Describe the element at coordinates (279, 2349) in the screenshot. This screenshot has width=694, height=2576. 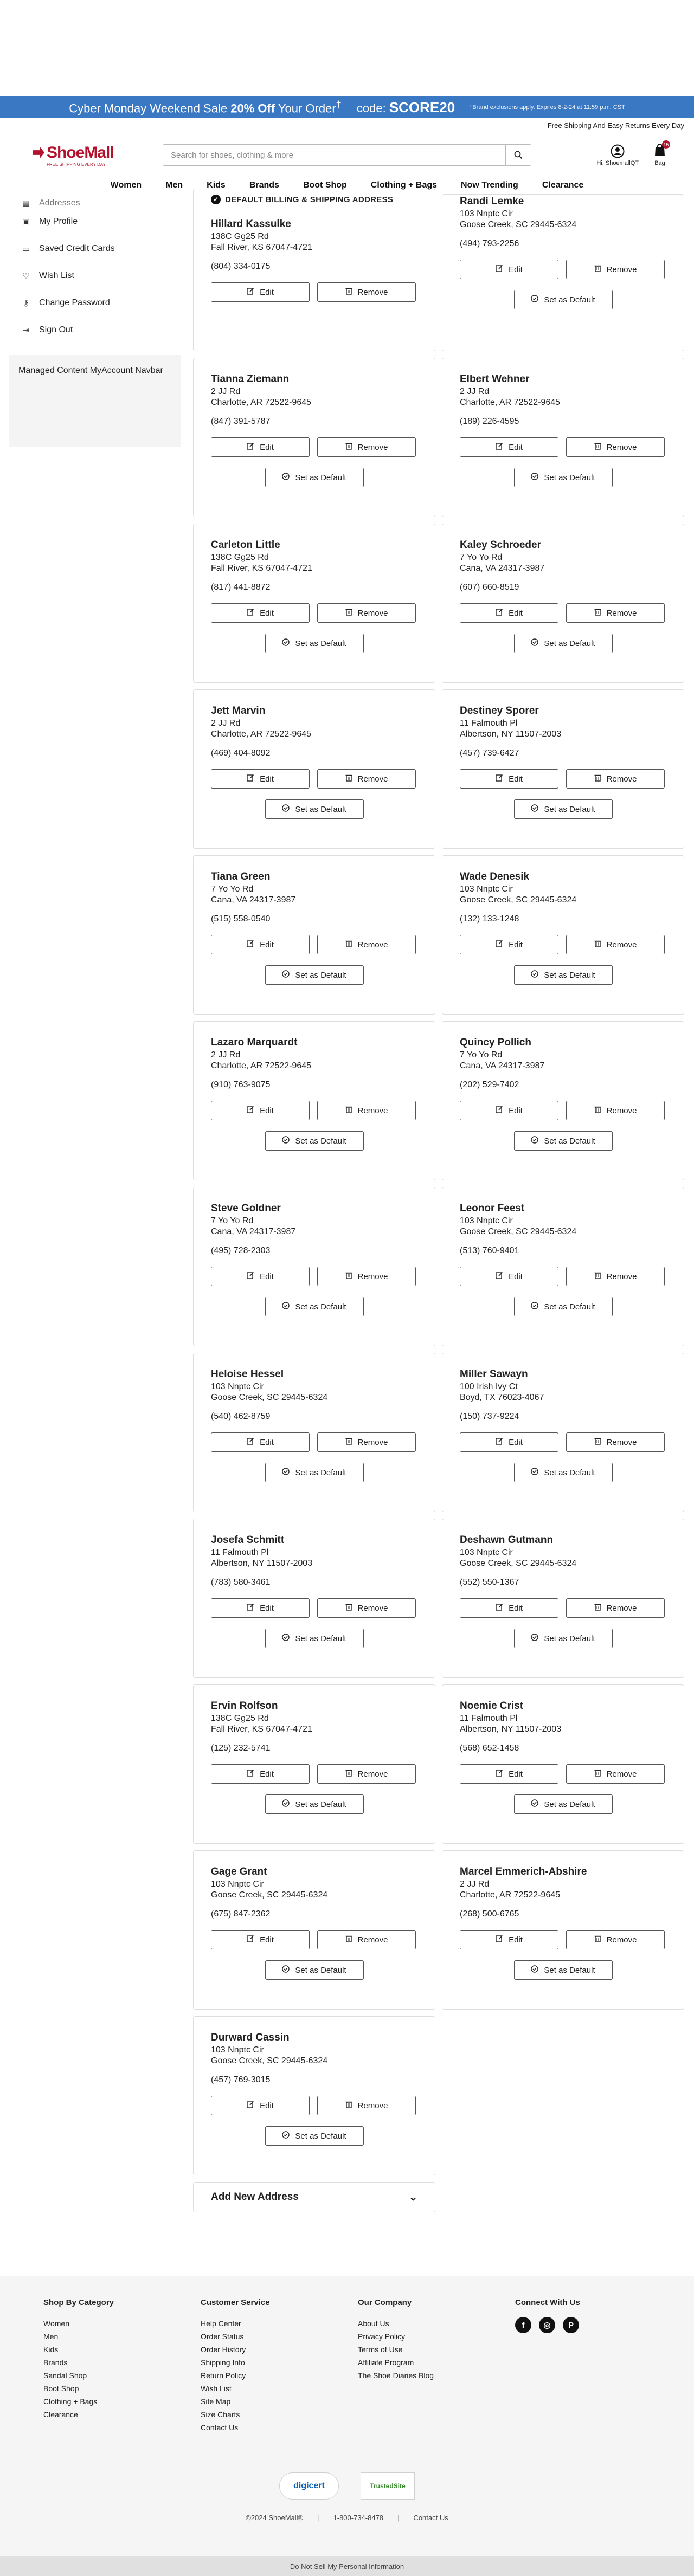
I see `footer-link: Order History` at that location.